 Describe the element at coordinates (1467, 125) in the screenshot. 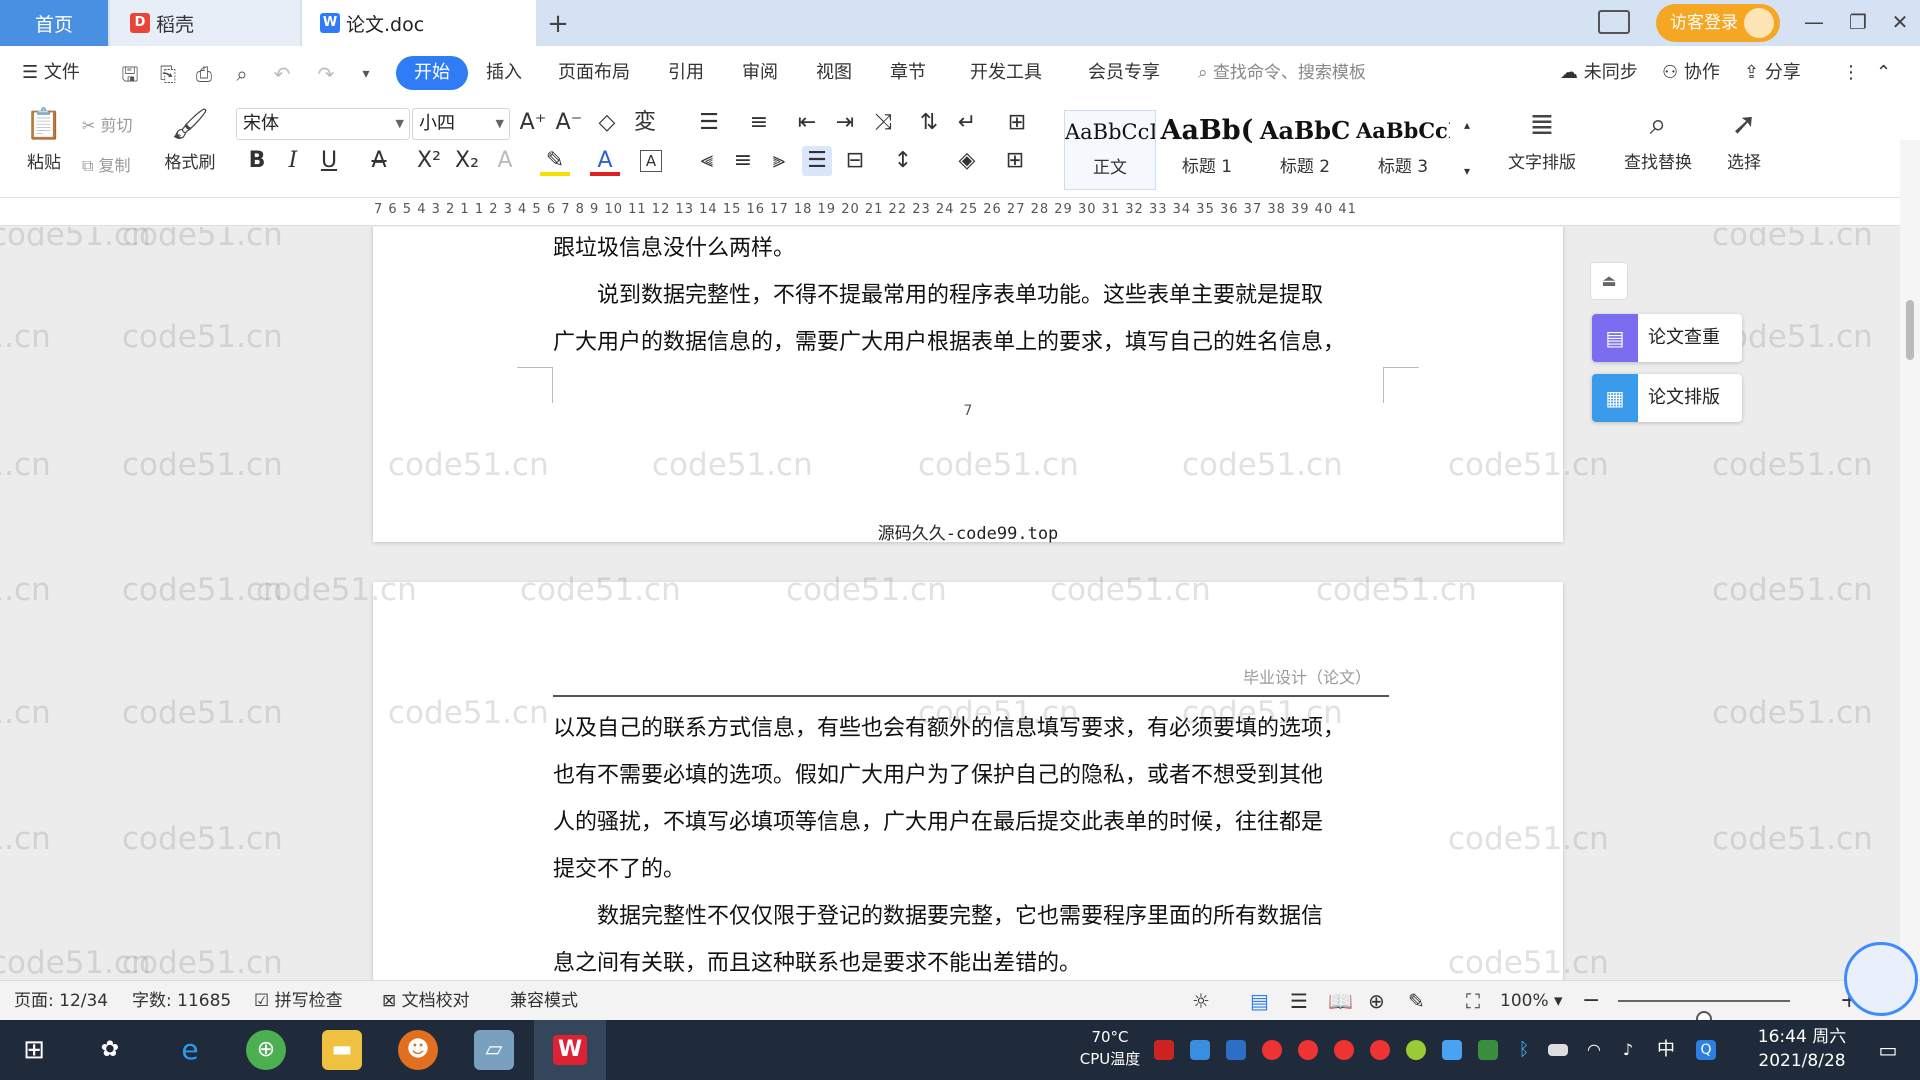

I see `style-scroll-up-icon: ▴` at that location.